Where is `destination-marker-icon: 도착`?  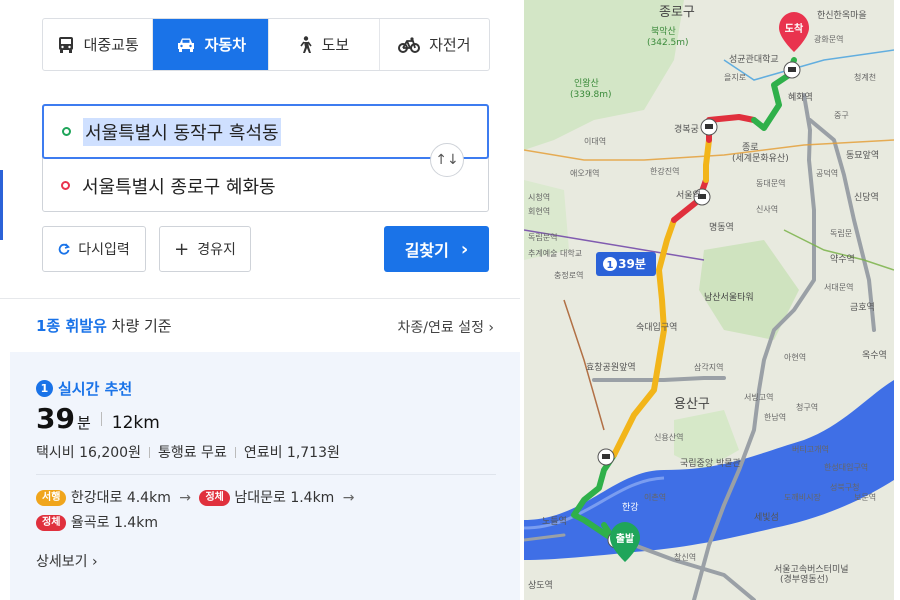 destination-marker-icon: 도착 is located at coordinates (794, 32).